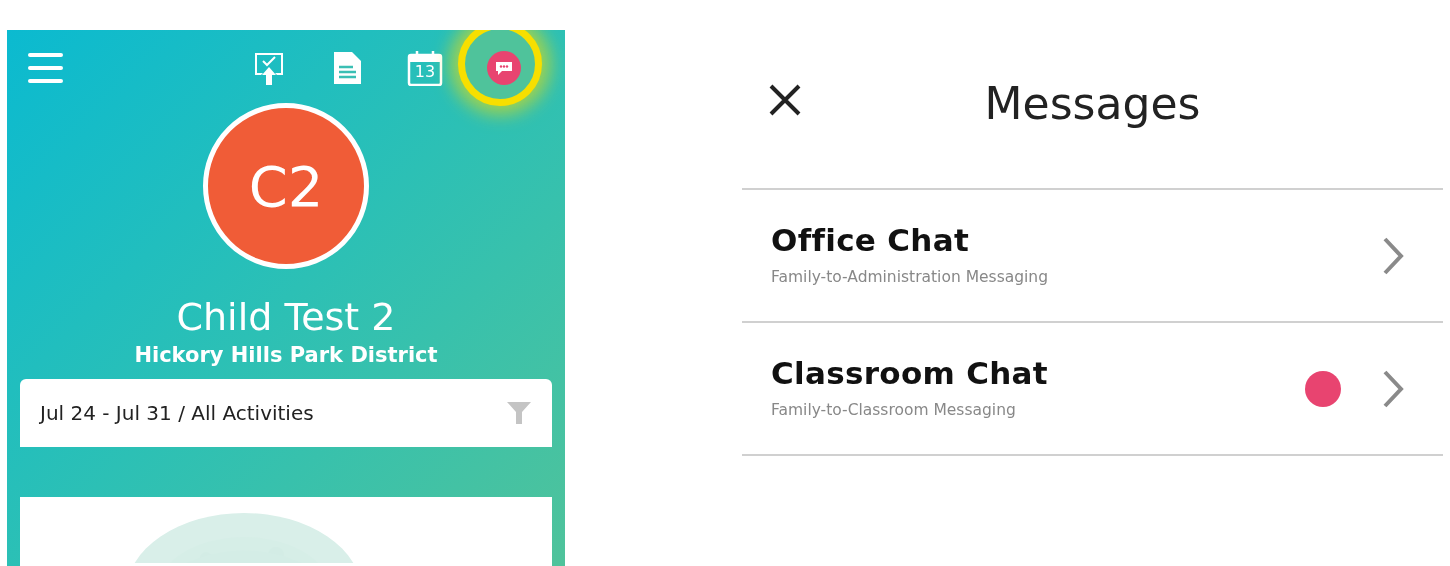 The height and width of the screenshot is (566, 1450). I want to click on filter-bar: Jul 24 - Jul 31 / All Activities, so click(286, 413).